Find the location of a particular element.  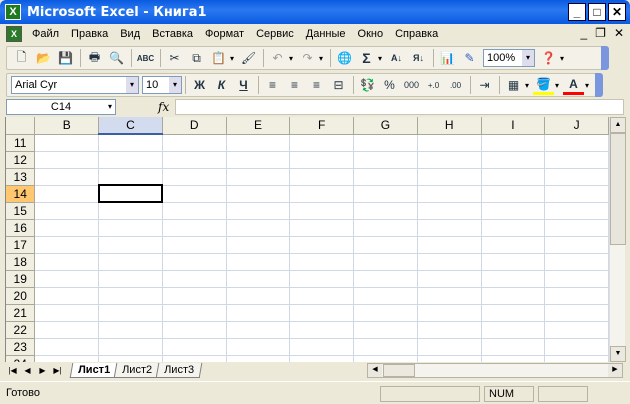

drawing-icon: ✎ is located at coordinates (469, 58).